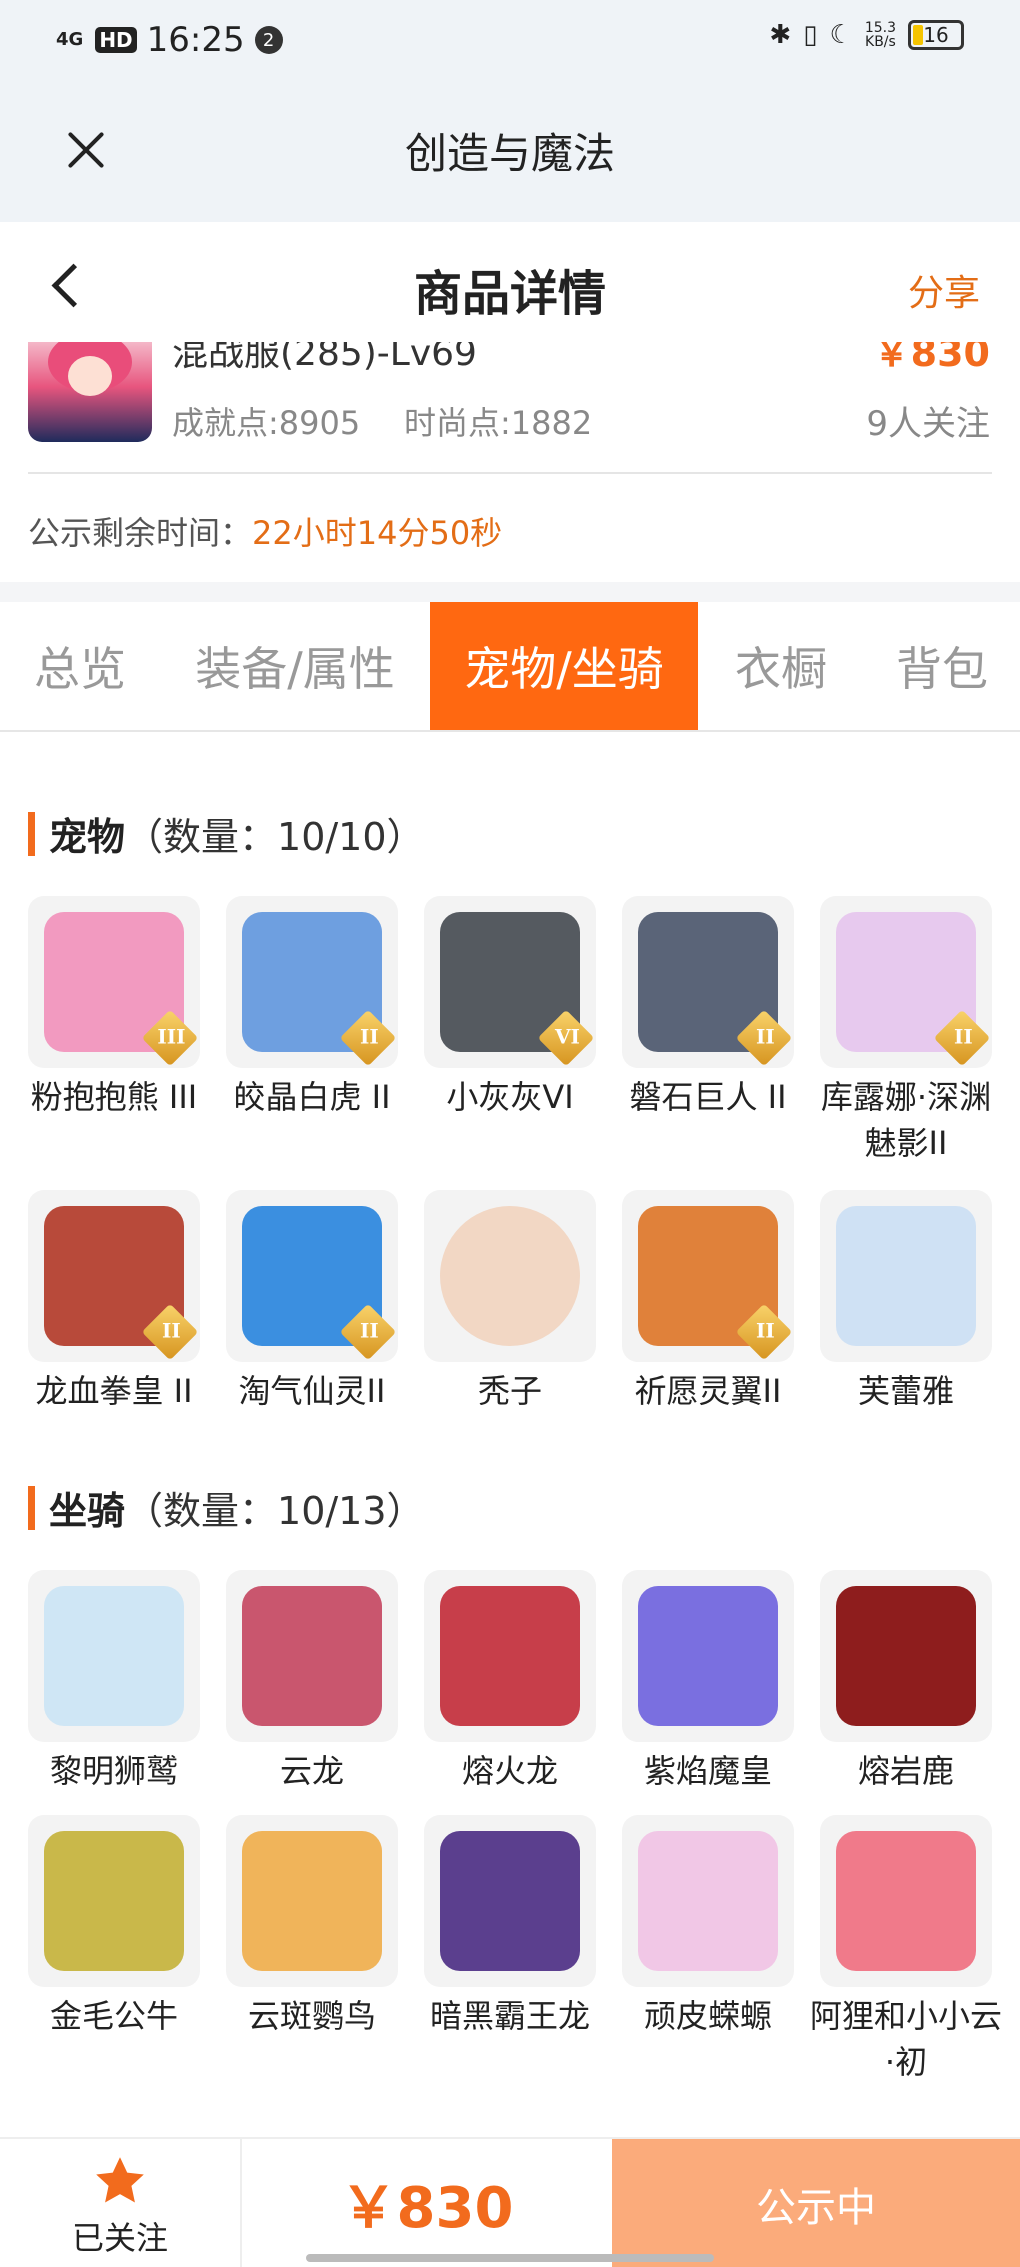 The image size is (1020, 2267). I want to click on battery-fill, so click(918, 35).